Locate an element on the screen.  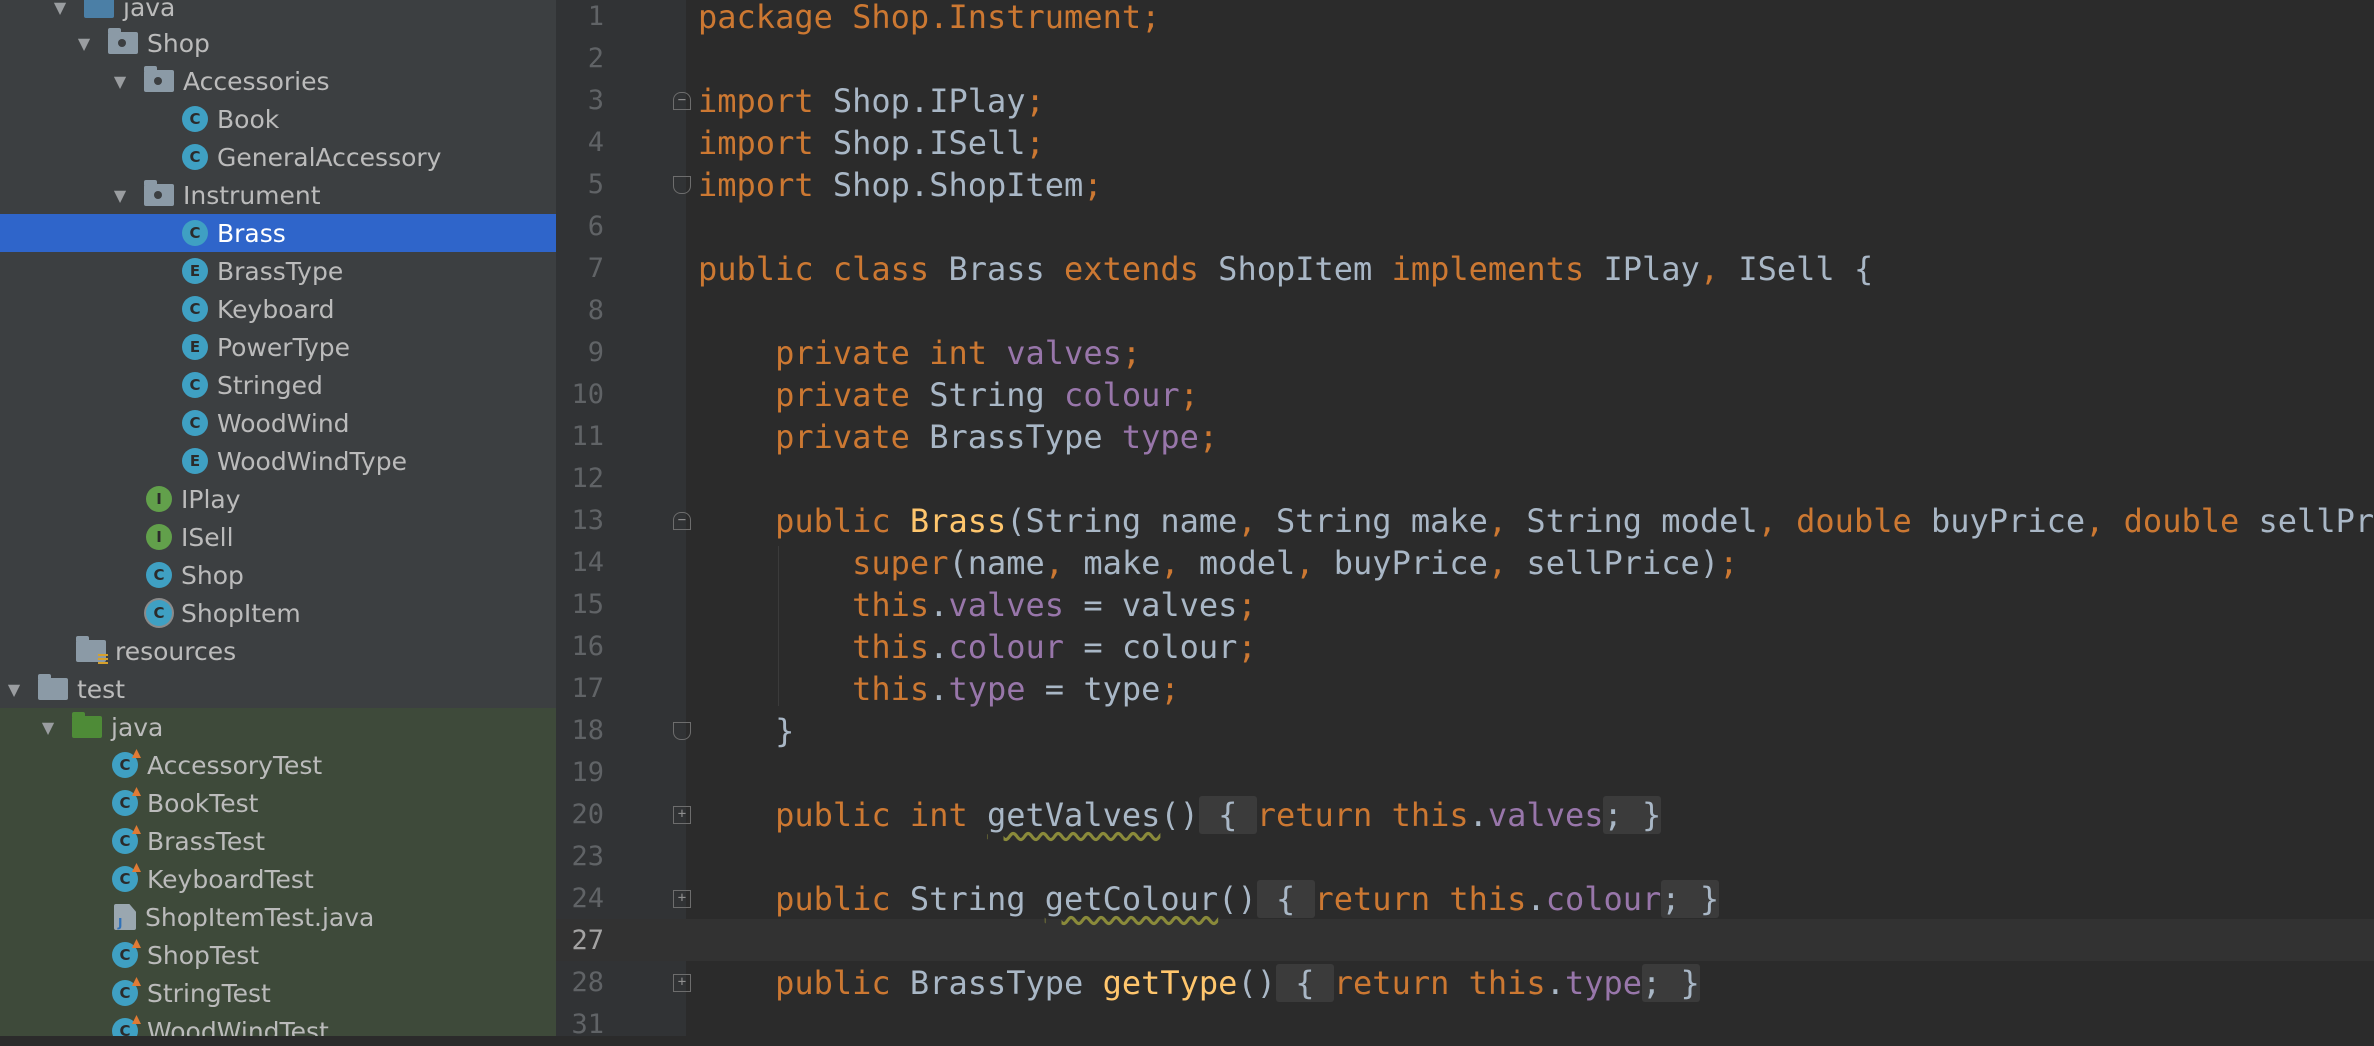
interface-icon: I is located at coordinates (159, 499).